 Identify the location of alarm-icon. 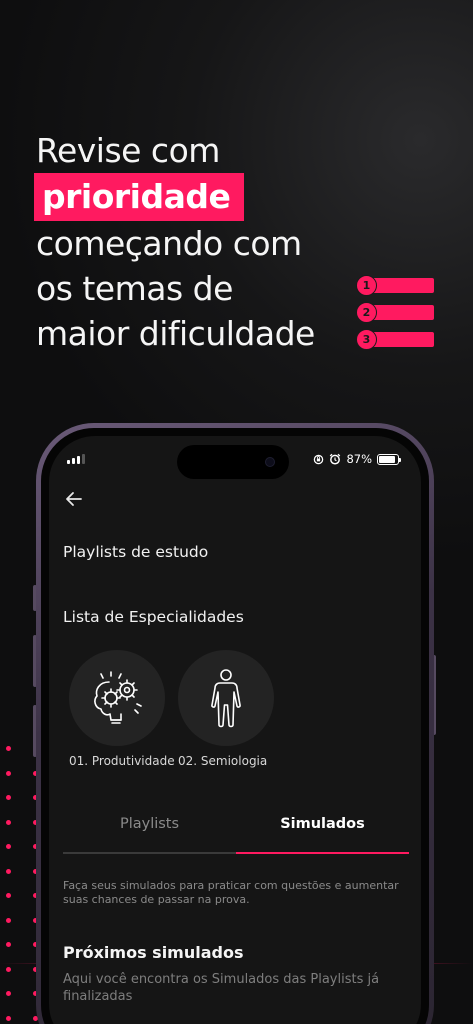
(335, 459).